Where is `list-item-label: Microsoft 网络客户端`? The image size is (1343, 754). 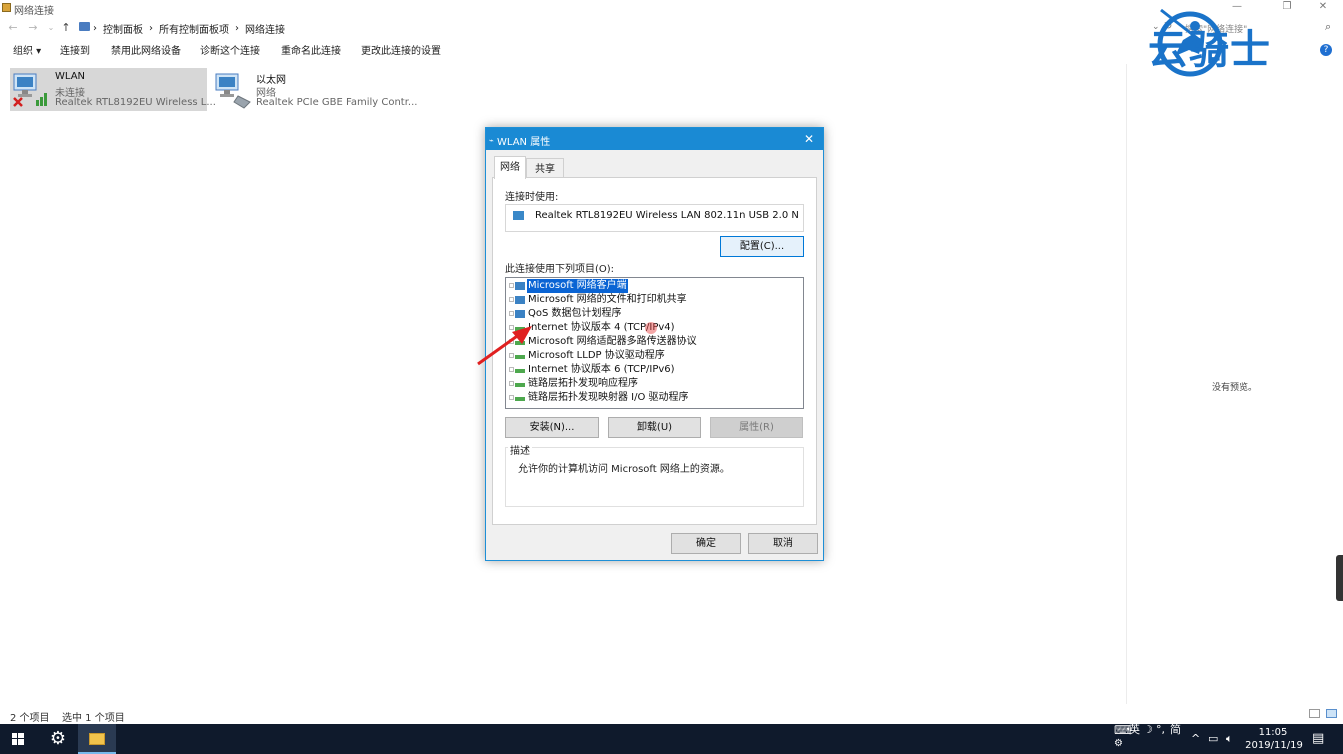
list-item-label: Microsoft 网络客户端 is located at coordinates (577, 286).